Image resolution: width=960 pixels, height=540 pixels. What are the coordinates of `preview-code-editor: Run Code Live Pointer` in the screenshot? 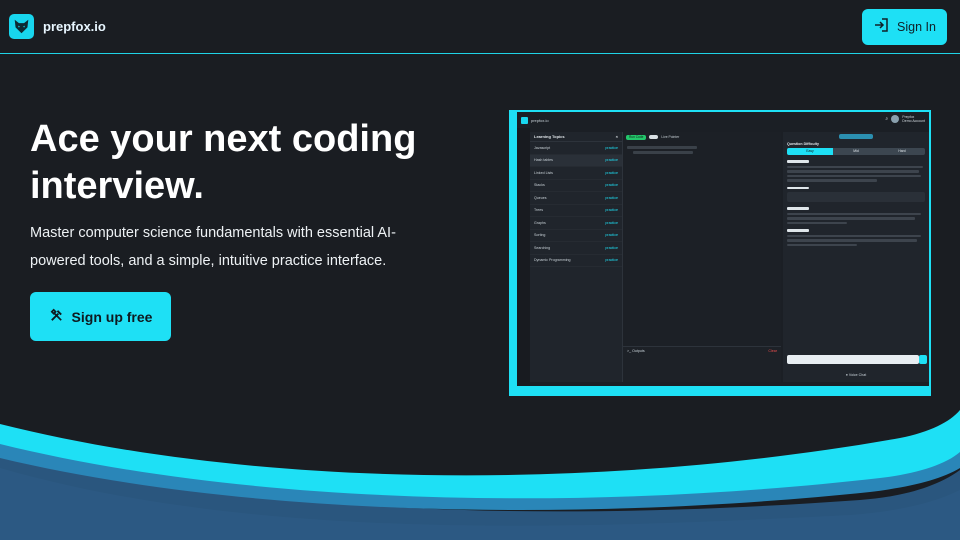 It's located at (702, 257).